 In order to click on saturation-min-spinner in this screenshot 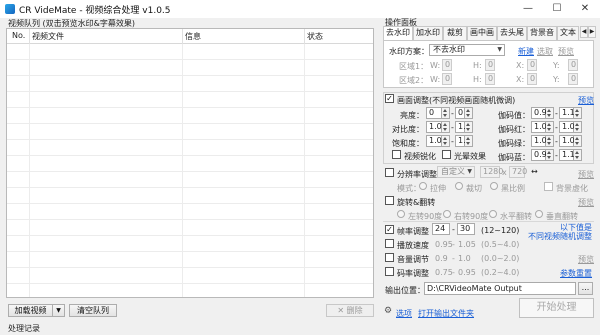, I will do `click(446, 141)`.